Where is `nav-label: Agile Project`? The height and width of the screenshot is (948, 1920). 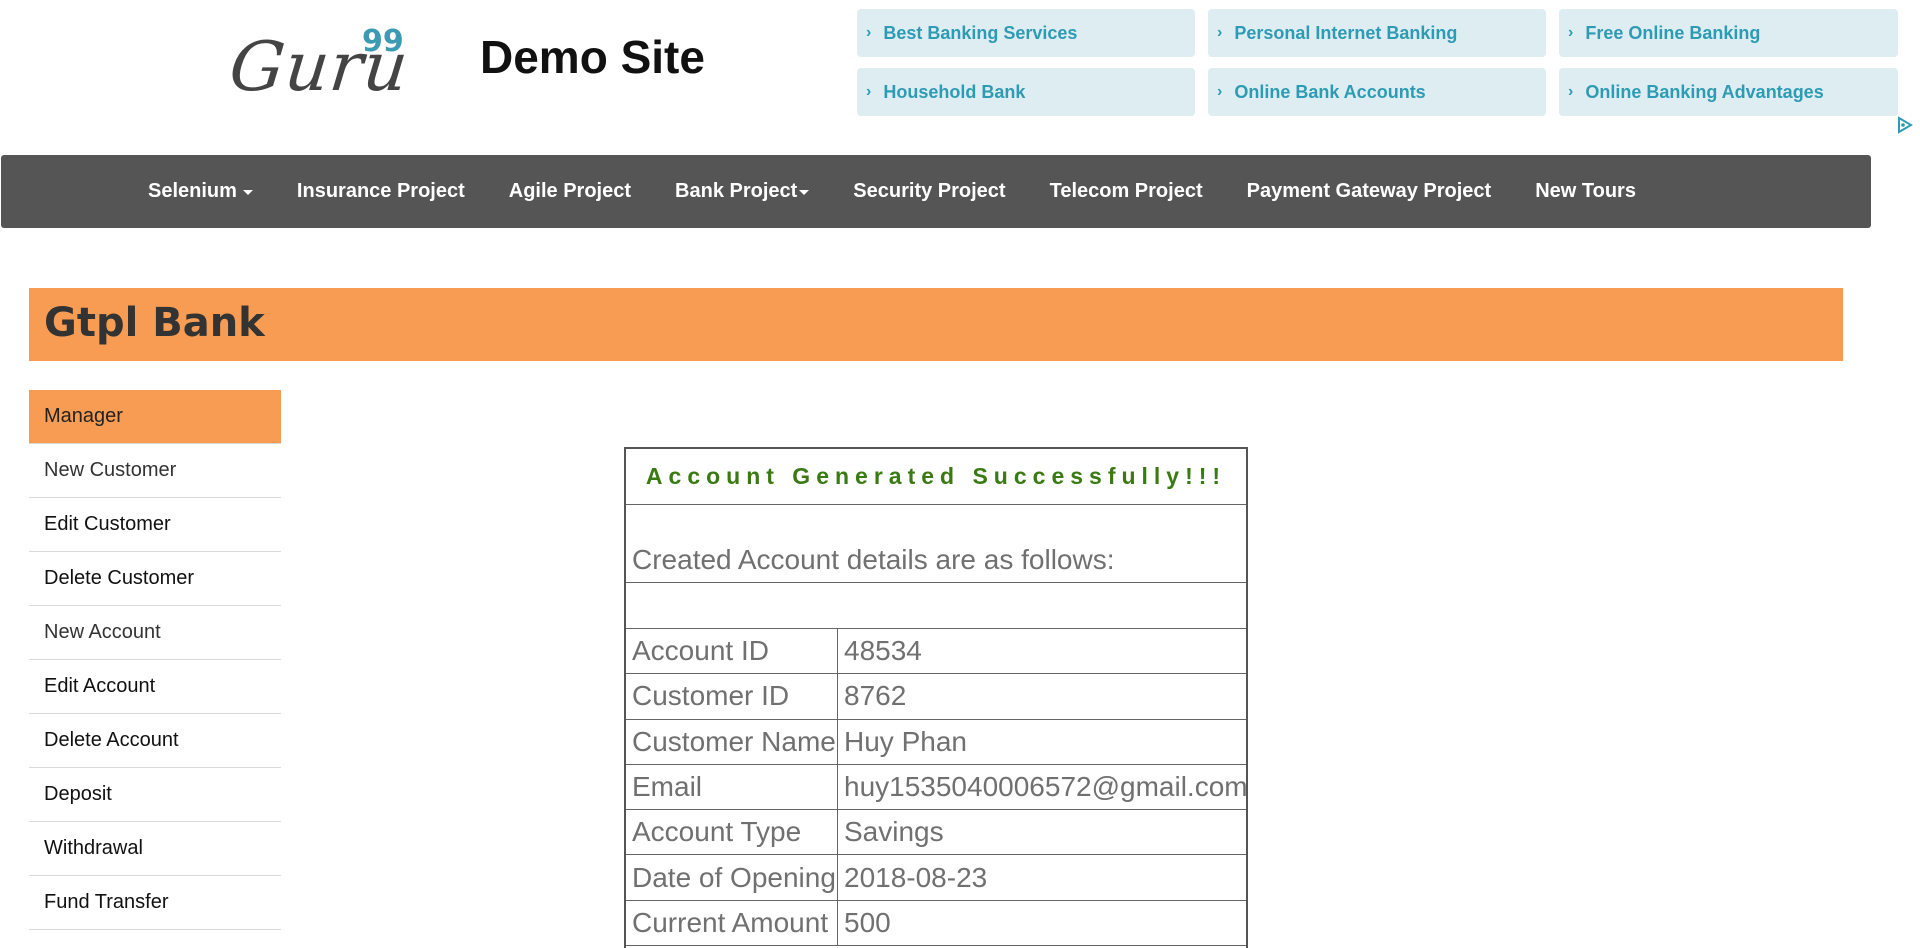
nav-label: Agile Project is located at coordinates (570, 191).